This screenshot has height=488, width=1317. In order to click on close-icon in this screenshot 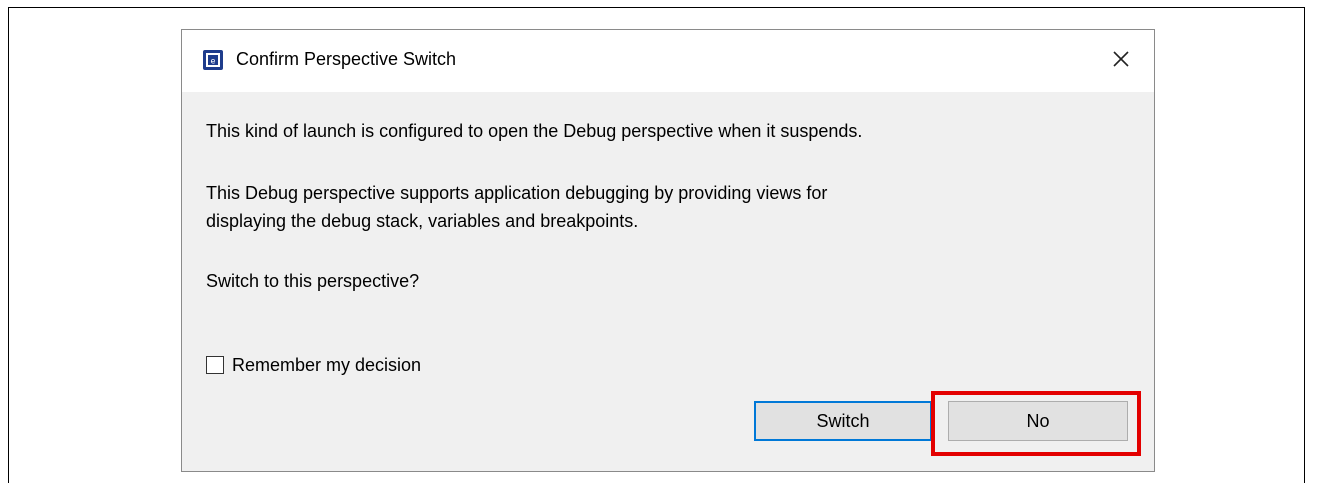, I will do `click(1121, 59)`.